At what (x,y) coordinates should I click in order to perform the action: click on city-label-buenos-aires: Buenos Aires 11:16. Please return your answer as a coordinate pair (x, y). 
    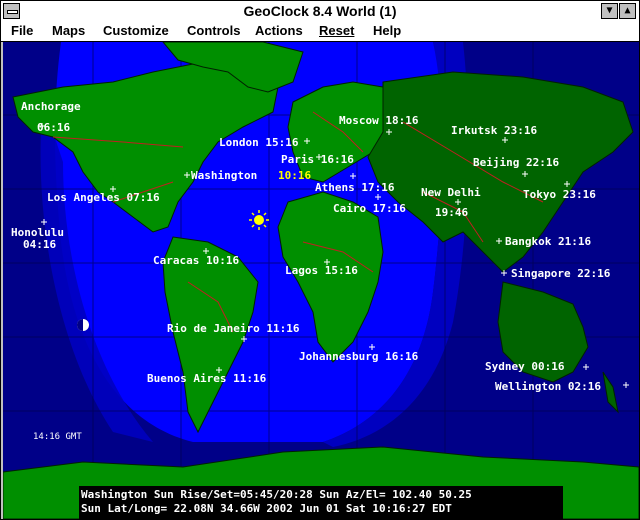
    Looking at the image, I should click on (207, 378).